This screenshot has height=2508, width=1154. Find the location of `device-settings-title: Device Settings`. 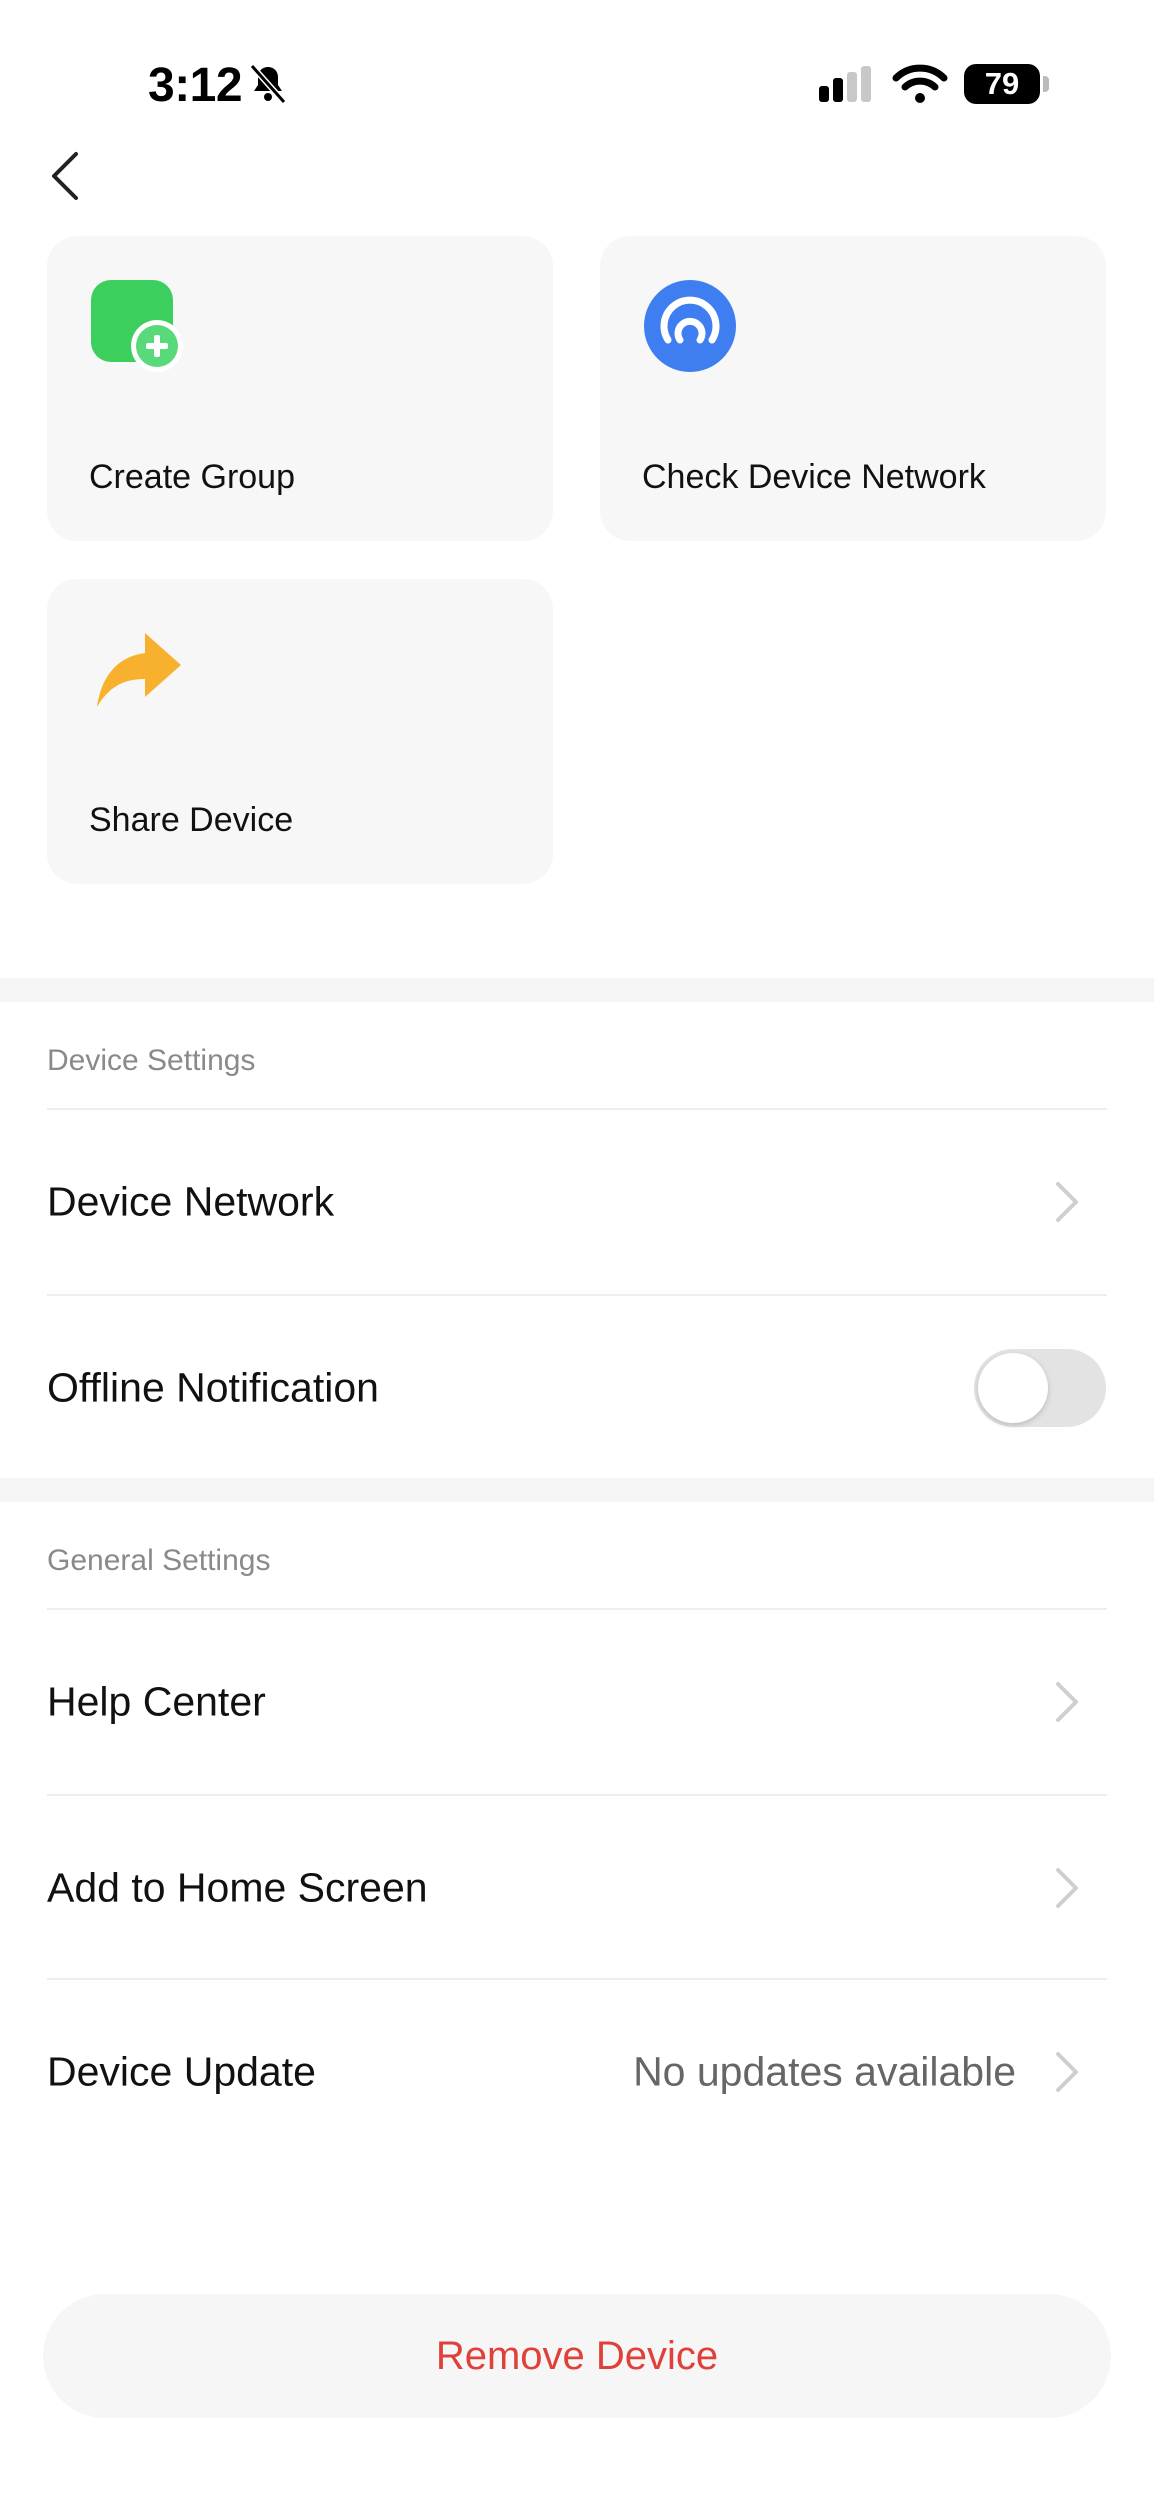

device-settings-title: Device Settings is located at coordinates (151, 1060).